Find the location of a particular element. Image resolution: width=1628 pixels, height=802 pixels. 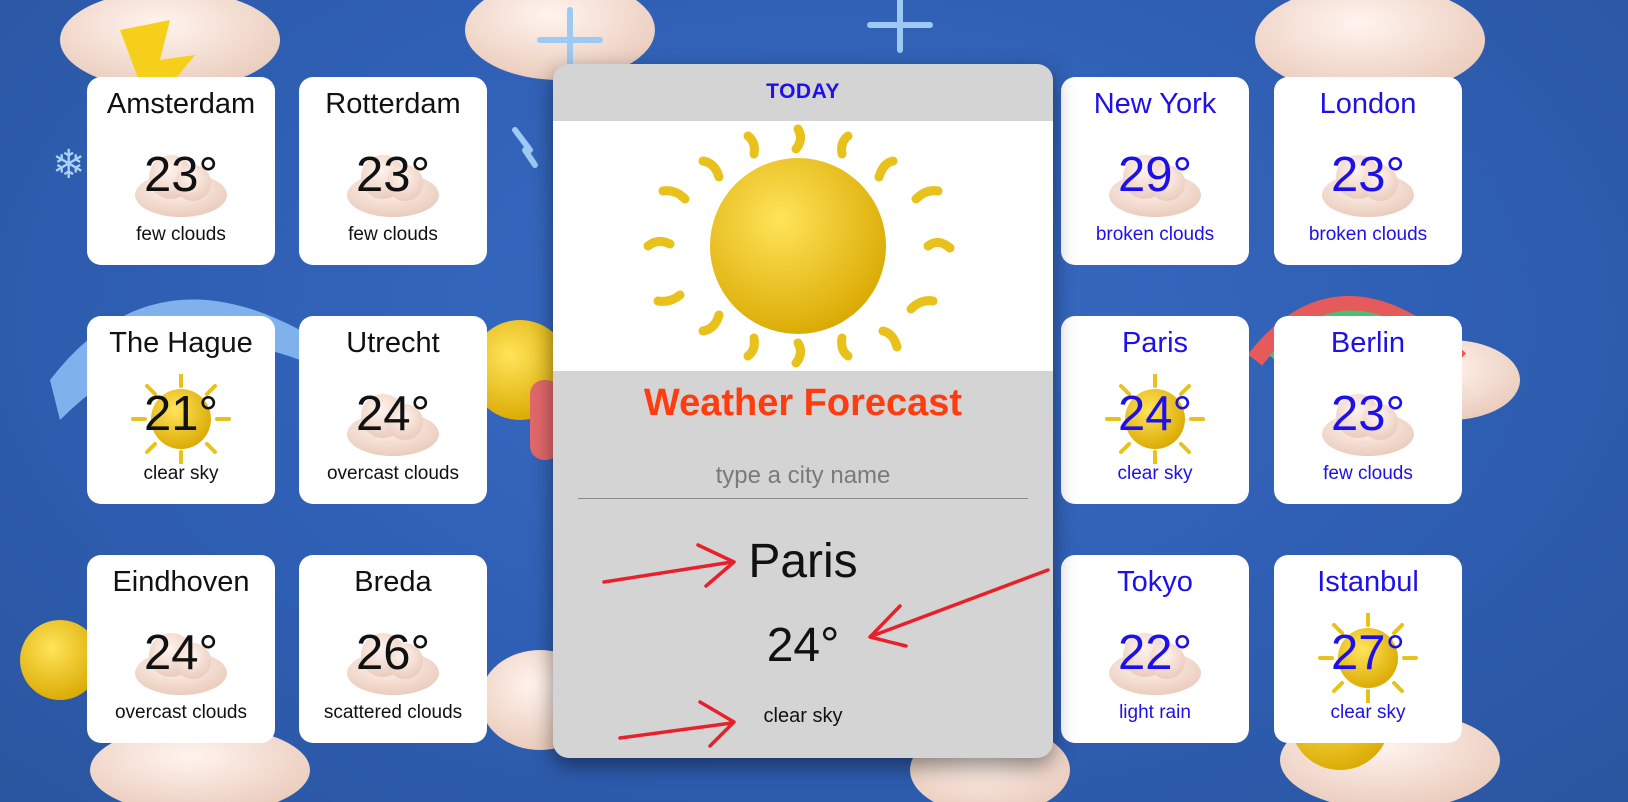

city-card-eindhoven: Eindhoven 24° overcast clouds is located at coordinates (181, 649).